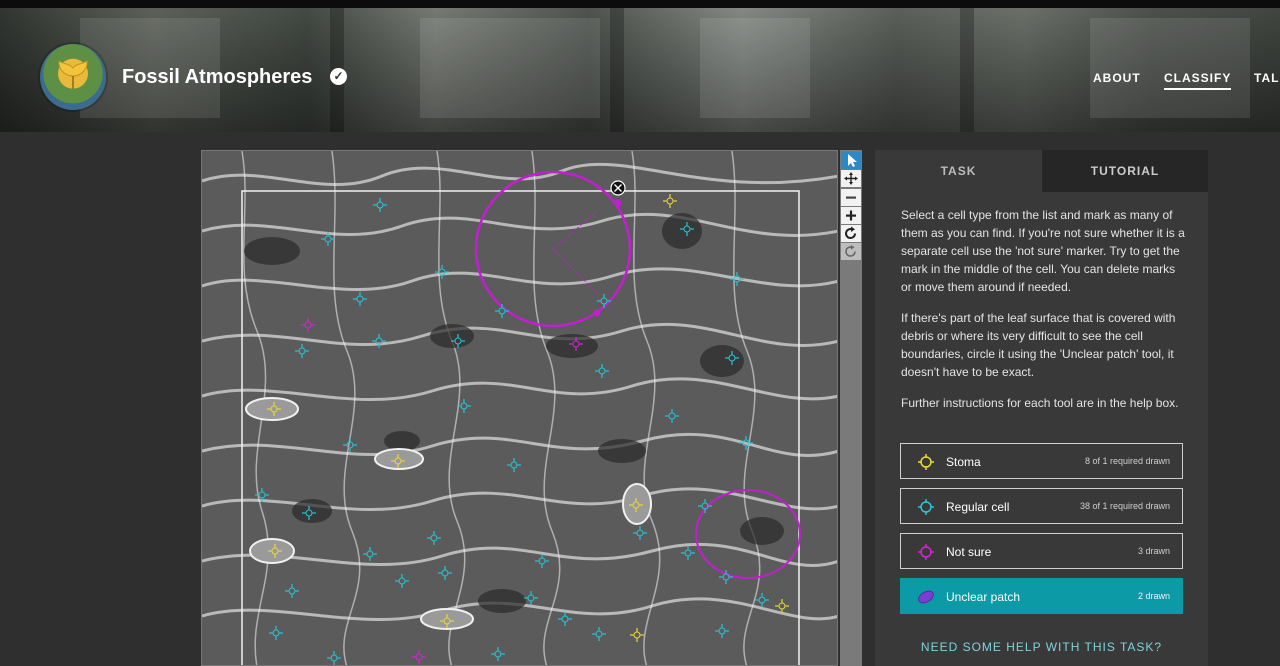 The image size is (1280, 666). I want to click on nav-talk: TALK, so click(1267, 78).